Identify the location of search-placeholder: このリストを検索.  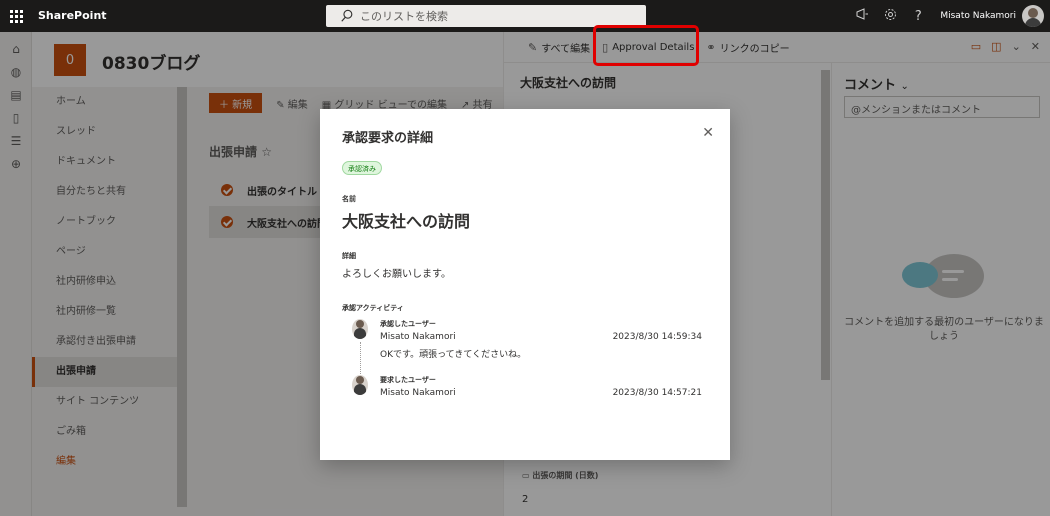
(404, 16).